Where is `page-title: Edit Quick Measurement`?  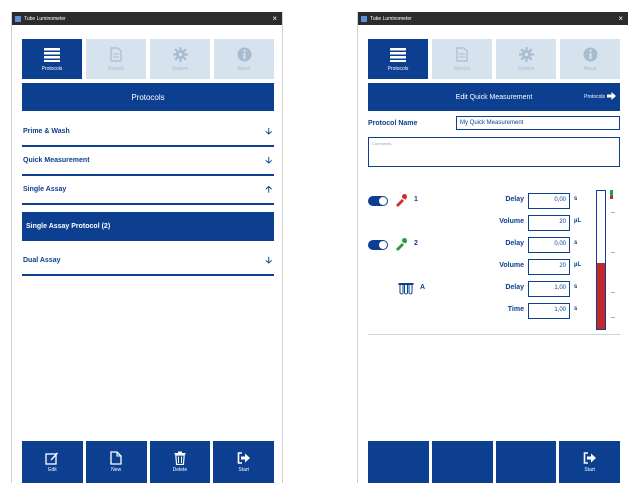
page-title: Edit Quick Measurement is located at coordinates (494, 97).